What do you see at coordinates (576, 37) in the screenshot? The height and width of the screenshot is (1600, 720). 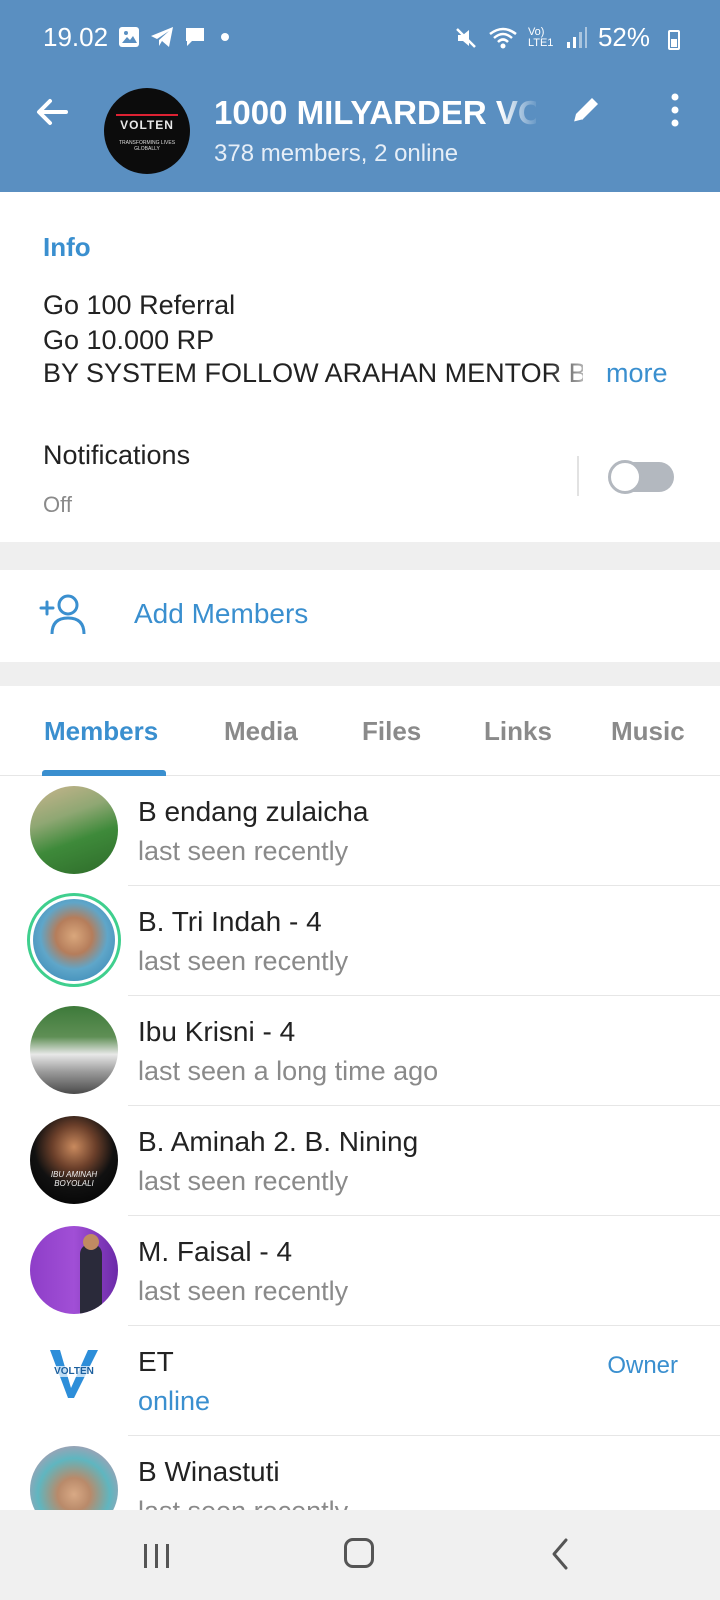 I see `signal-icon` at bounding box center [576, 37].